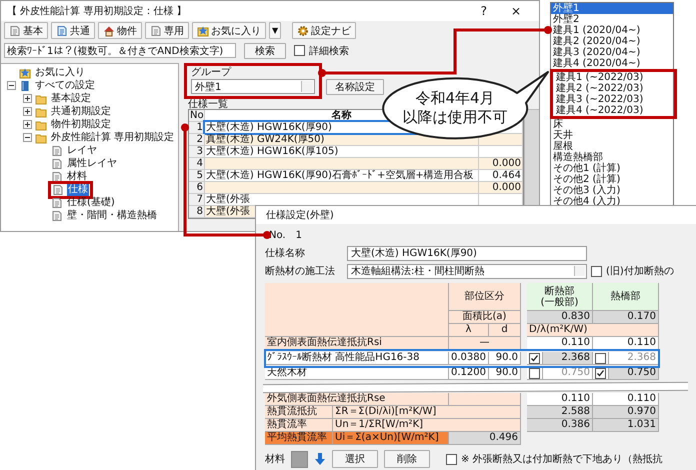 Image resolution: width=696 pixels, height=470 pixels. Describe the element at coordinates (612, 52) in the screenshot. I see `list-item: 建具3 (2020/04~)` at that location.